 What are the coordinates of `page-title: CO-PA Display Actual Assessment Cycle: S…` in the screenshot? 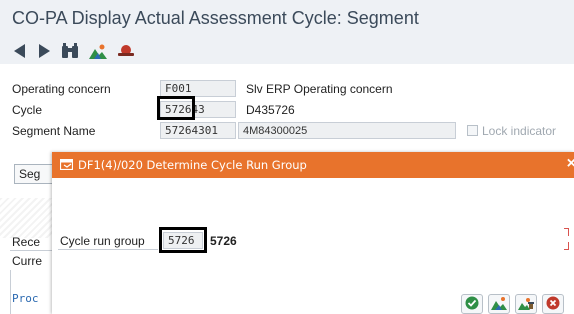 It's located at (215, 18).